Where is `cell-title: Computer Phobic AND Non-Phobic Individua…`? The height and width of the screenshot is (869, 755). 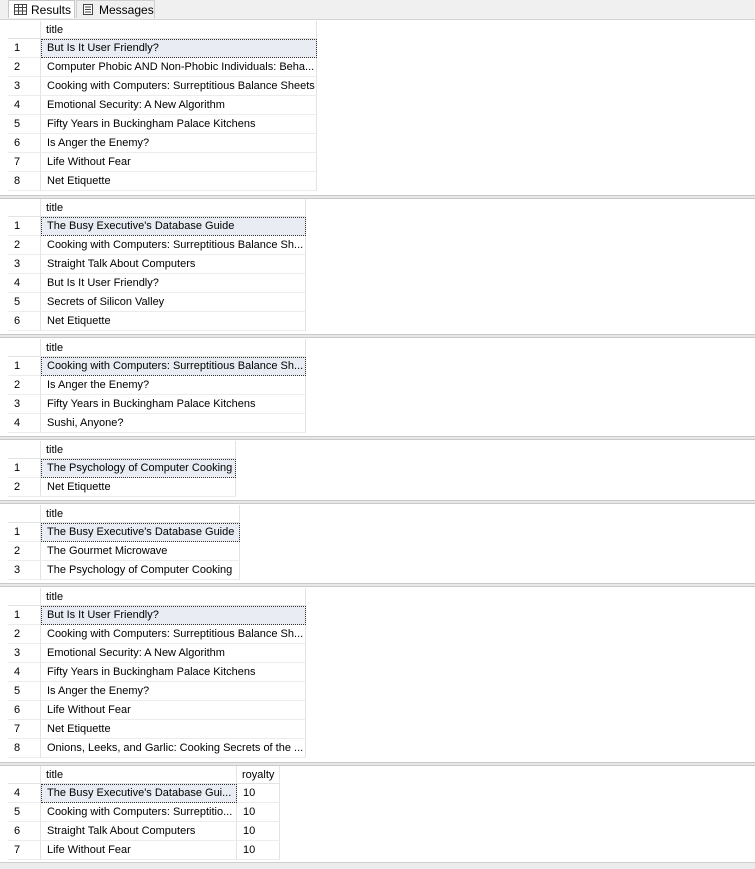 cell-title: Computer Phobic AND Non-Phobic Individua… is located at coordinates (179, 67).